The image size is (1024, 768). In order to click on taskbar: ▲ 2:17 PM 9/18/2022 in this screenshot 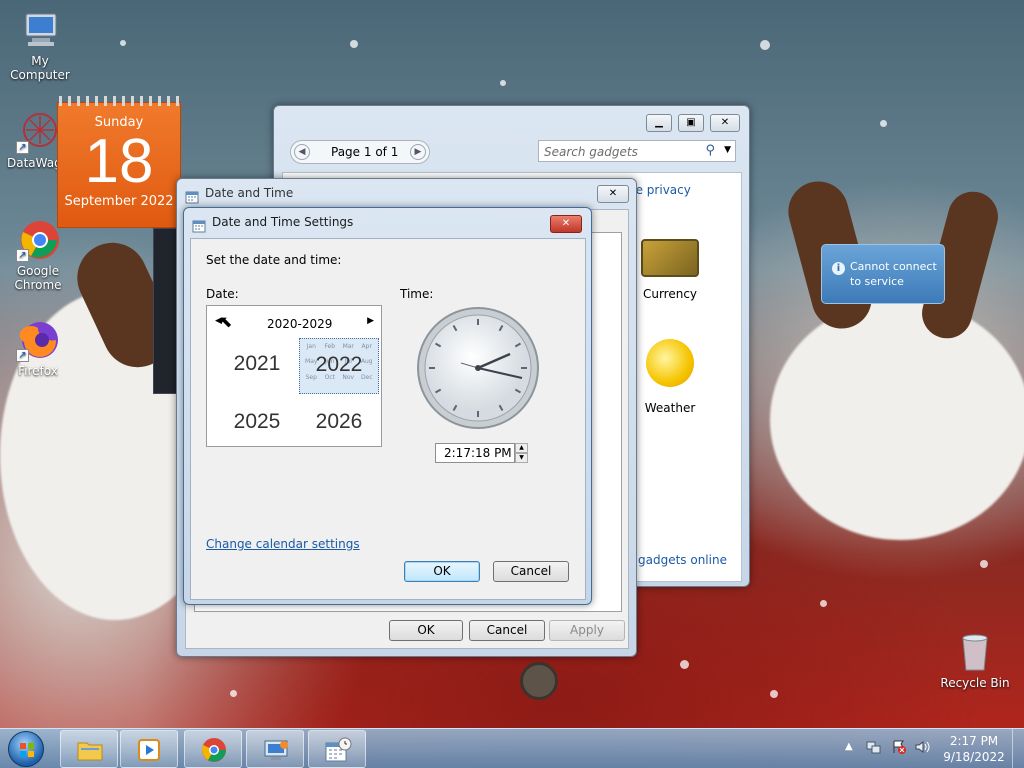, I will do `click(512, 748)`.